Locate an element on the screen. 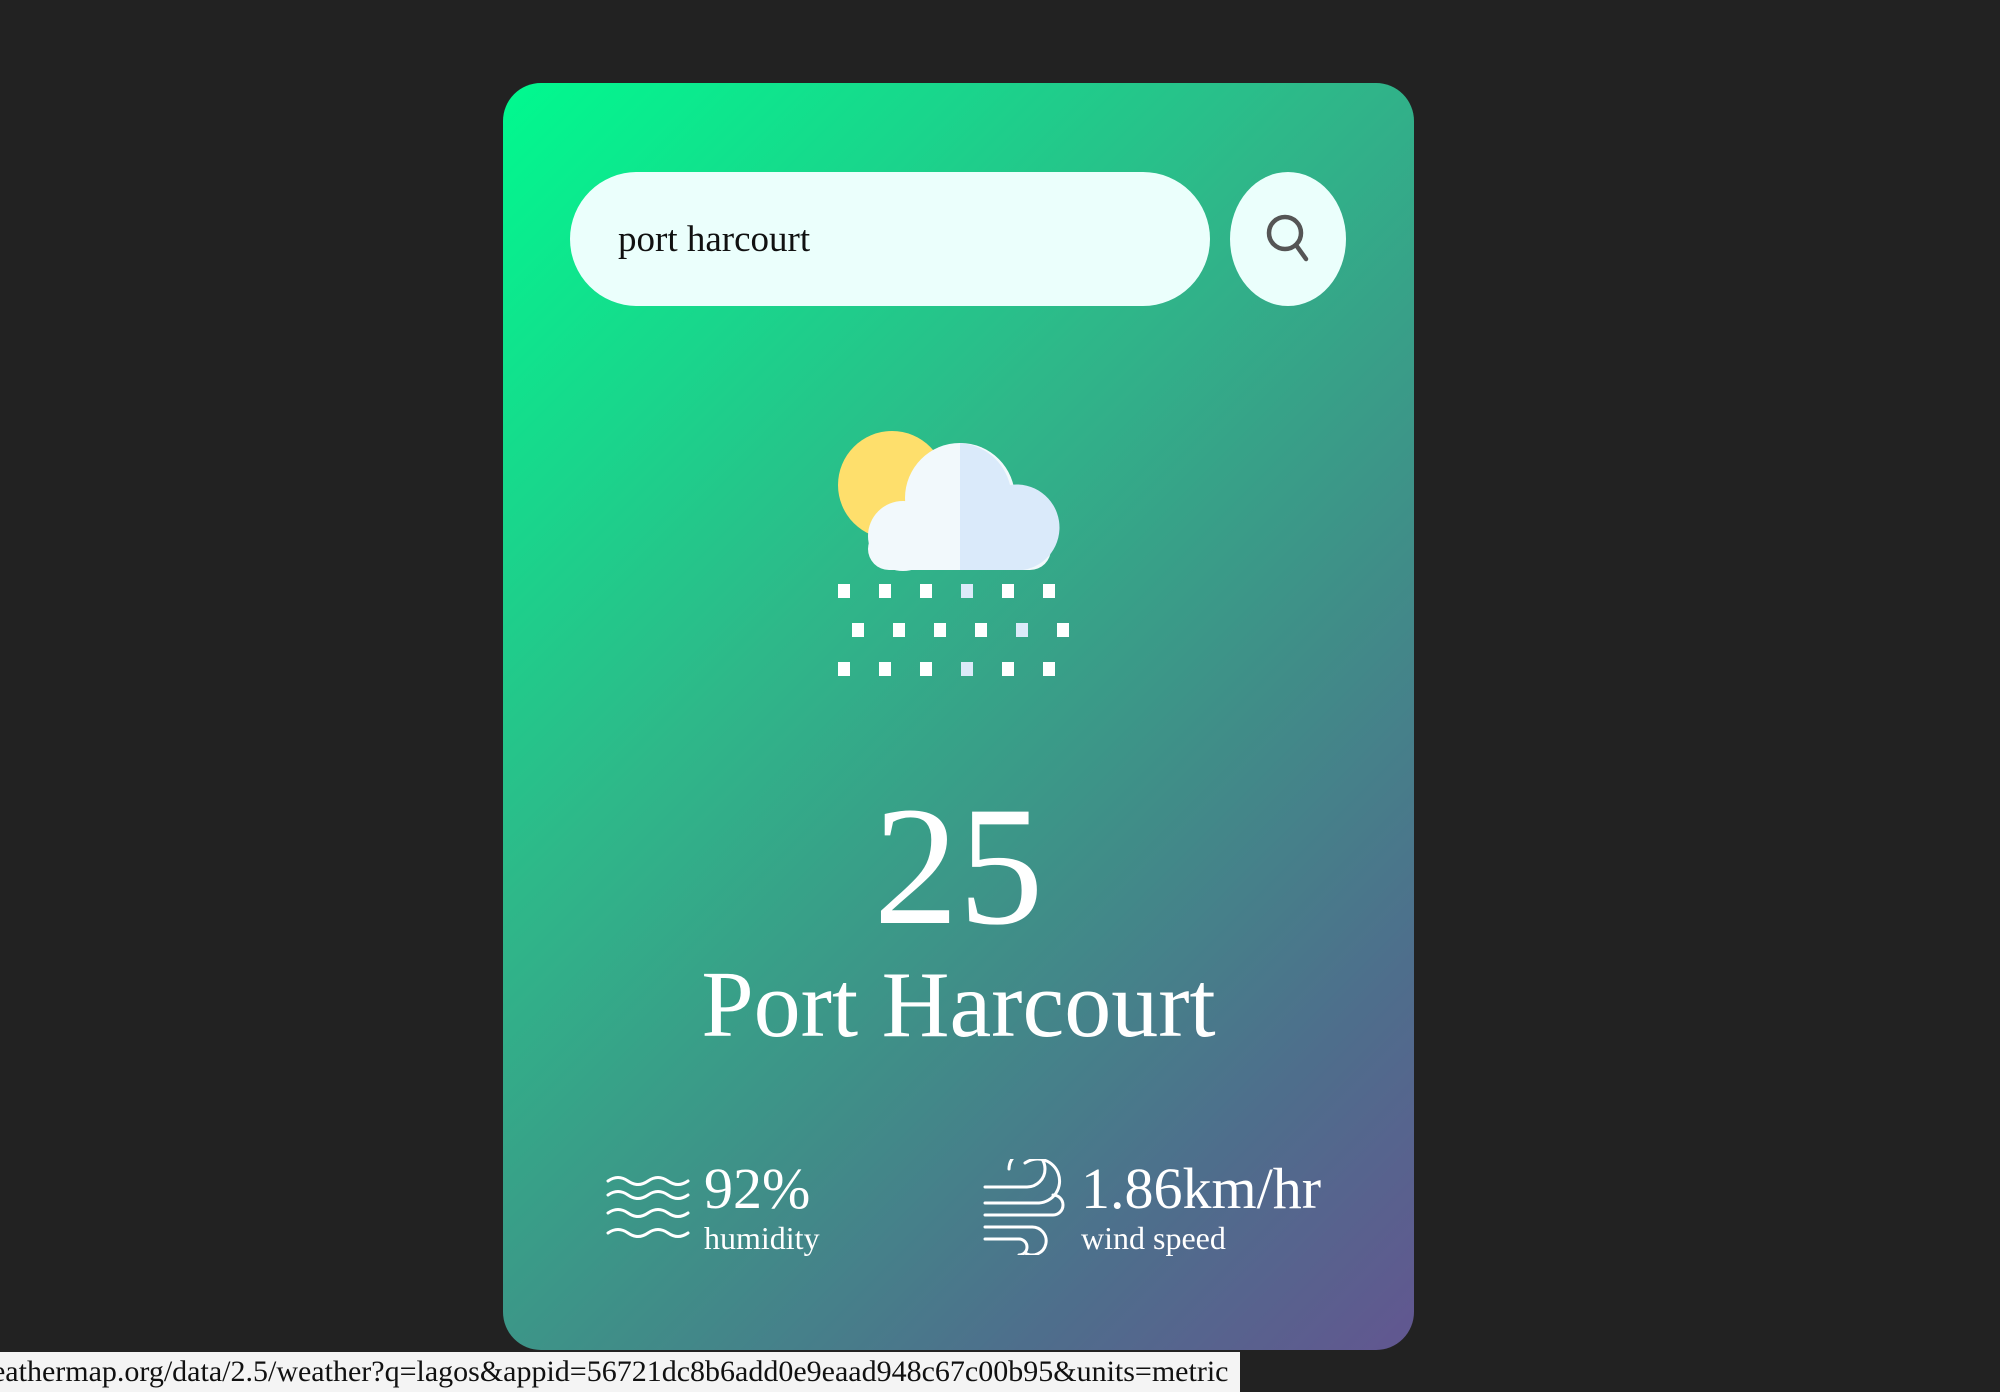 The image size is (2000, 1392). wind-value: 1.86km/hr is located at coordinates (1201, 1188).